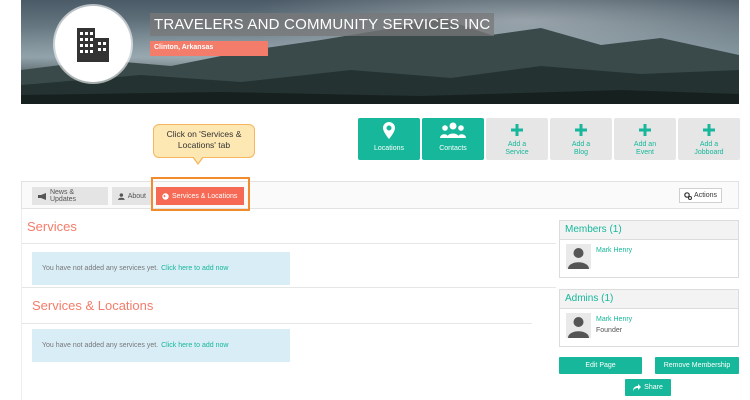 The image size is (750, 400). Describe the element at coordinates (609, 330) in the screenshot. I see `admin-role: Founder` at that location.